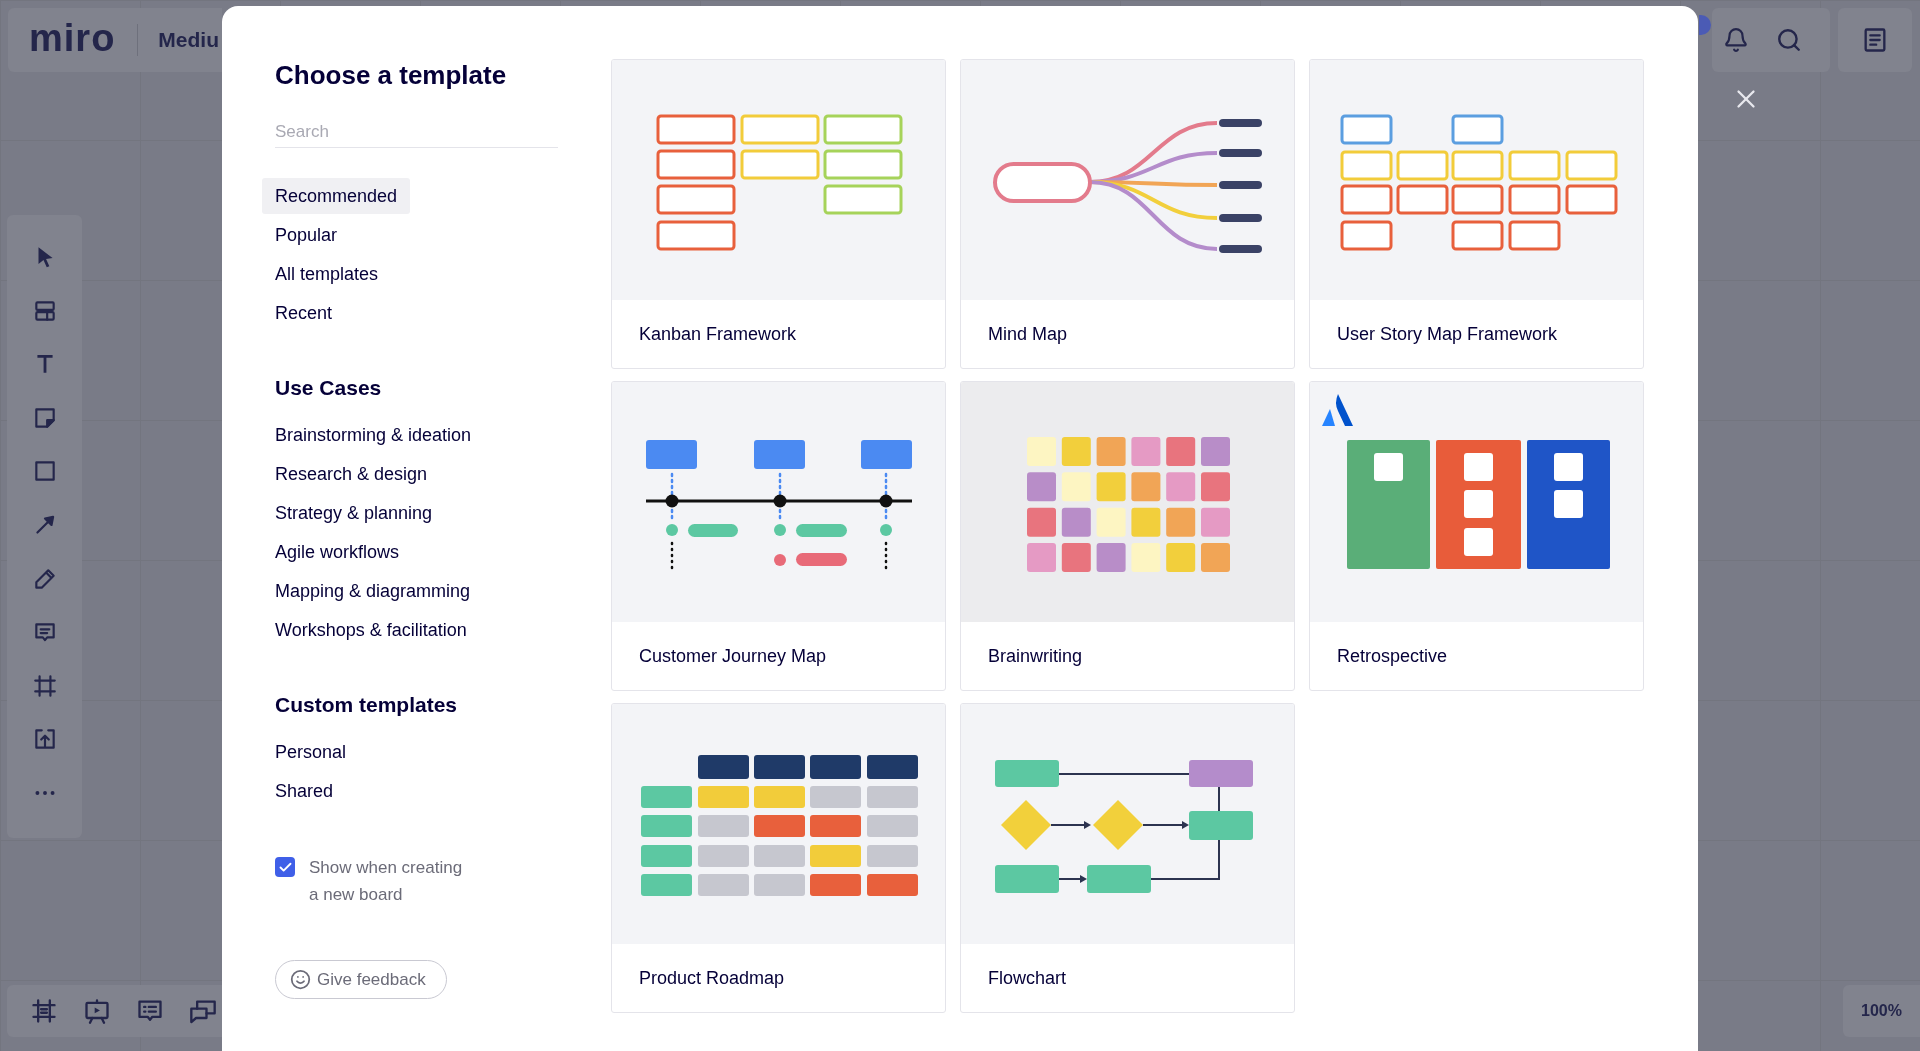 Image resolution: width=1920 pixels, height=1051 pixels. What do you see at coordinates (1447, 334) in the screenshot?
I see `template-title: User Story Map Framework` at bounding box center [1447, 334].